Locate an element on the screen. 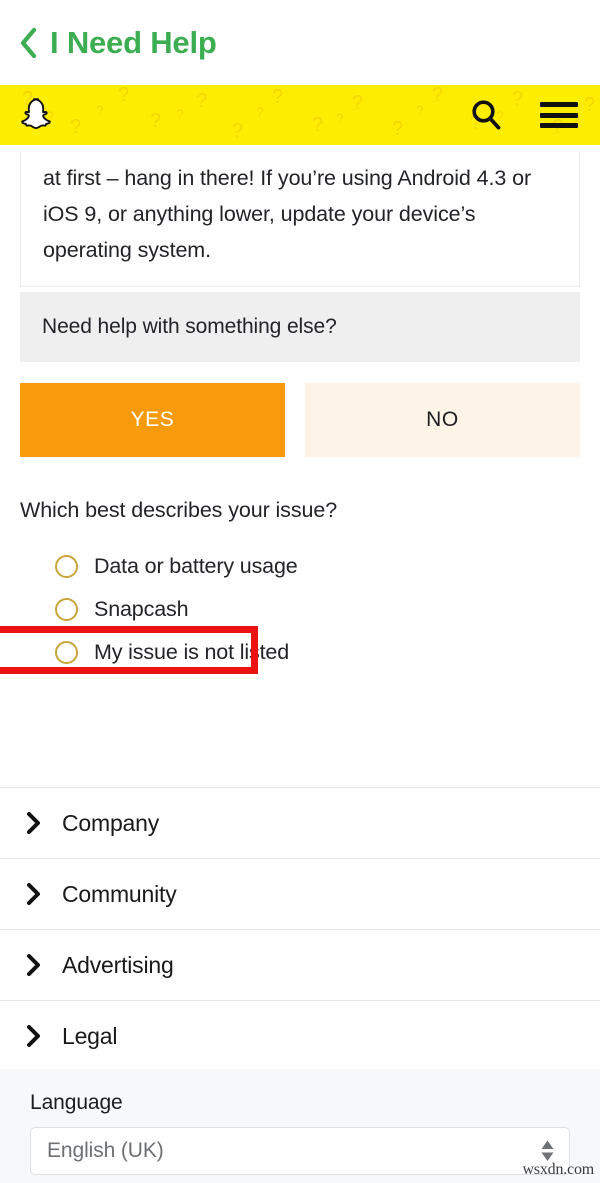 Image resolution: width=600 pixels, height=1183 pixels. yes-button: YES is located at coordinates (152, 420).